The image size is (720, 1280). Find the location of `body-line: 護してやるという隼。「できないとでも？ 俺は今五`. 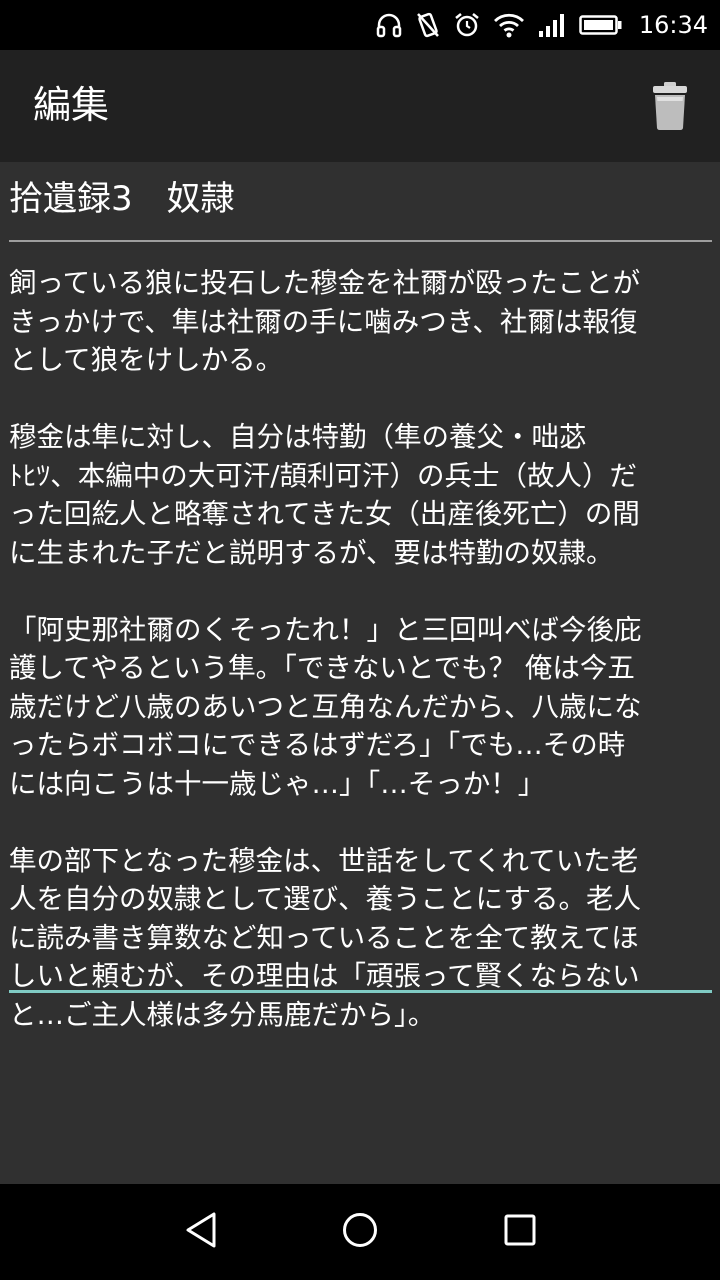

body-line: 護してやるという隼。「できないとでも？ 俺は今五 is located at coordinates (322, 668).